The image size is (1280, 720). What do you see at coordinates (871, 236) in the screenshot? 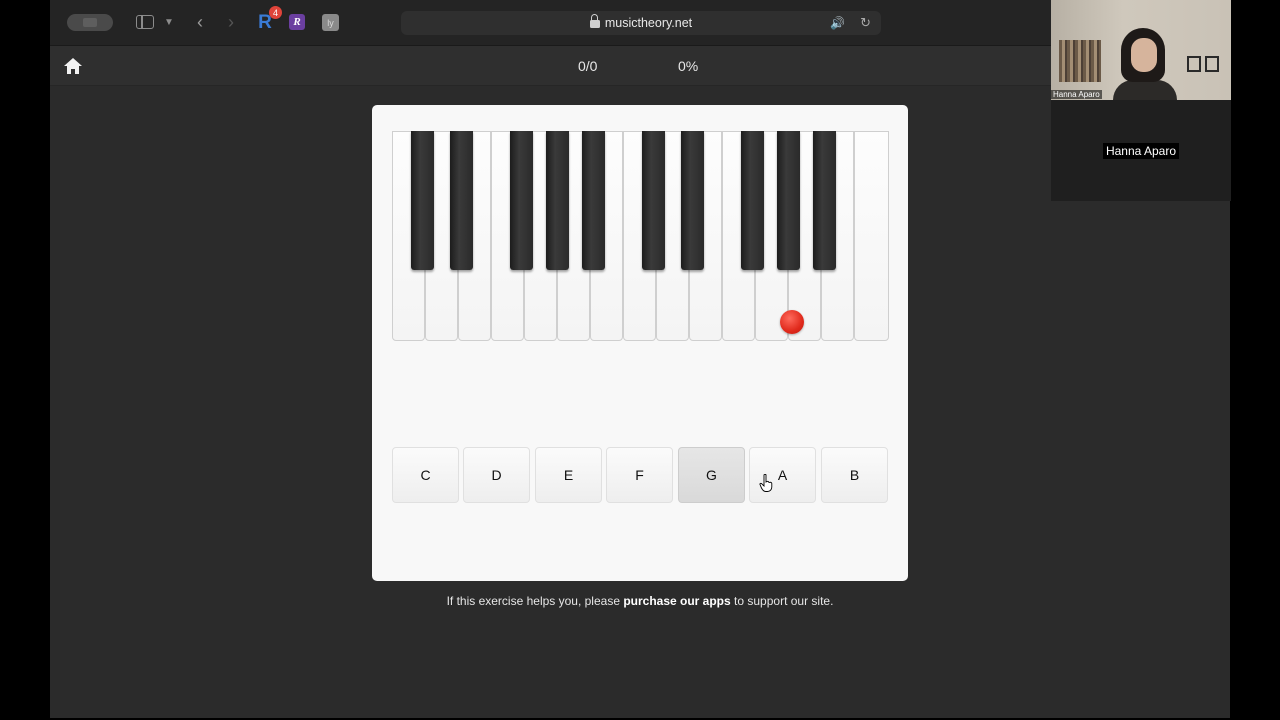
I see `white-key` at bounding box center [871, 236].